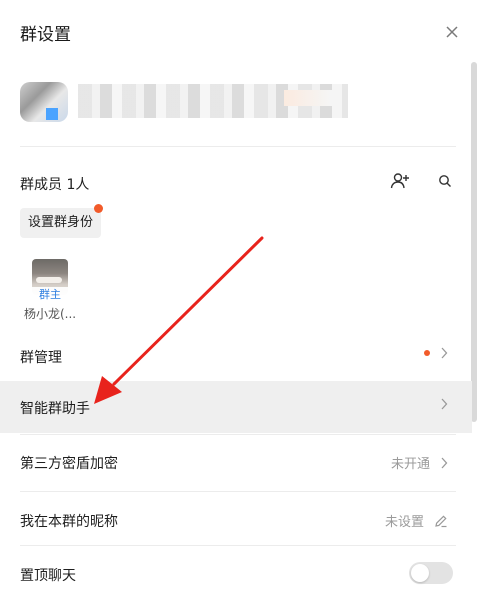 This screenshot has height=600, width=480. I want to click on set-group-role-button: 设置群身份, so click(61, 223).